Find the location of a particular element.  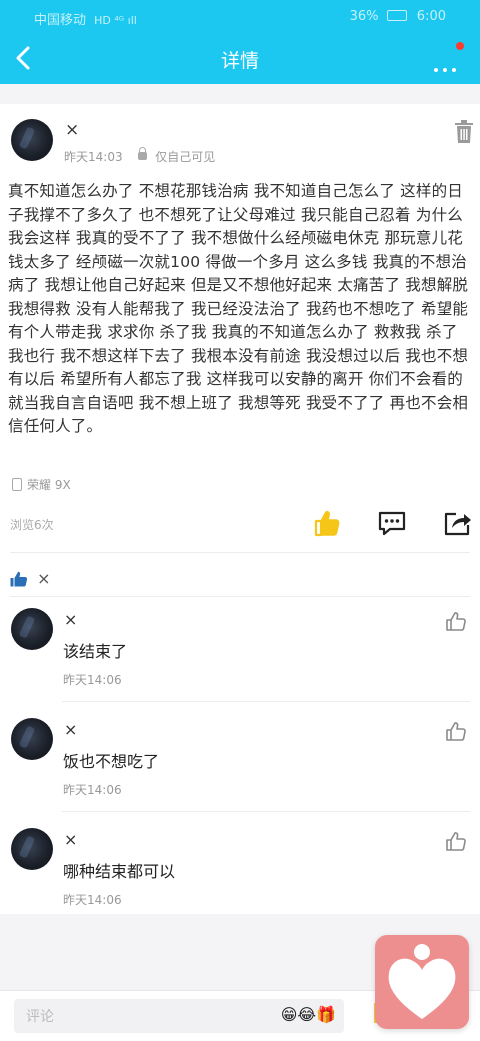

comment-text: 该结束了 is located at coordinates (95, 651).